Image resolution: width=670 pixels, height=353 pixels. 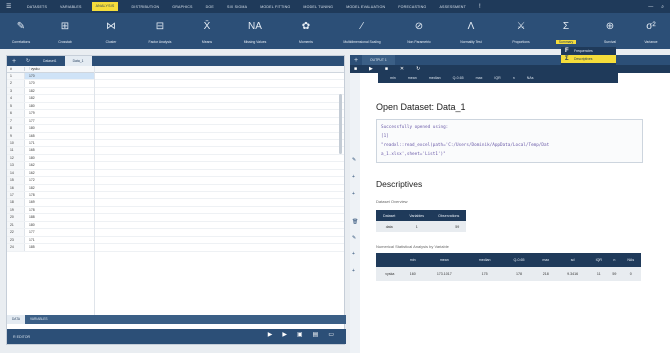 I want to click on tab-data: DATA, so click(x=16, y=319).